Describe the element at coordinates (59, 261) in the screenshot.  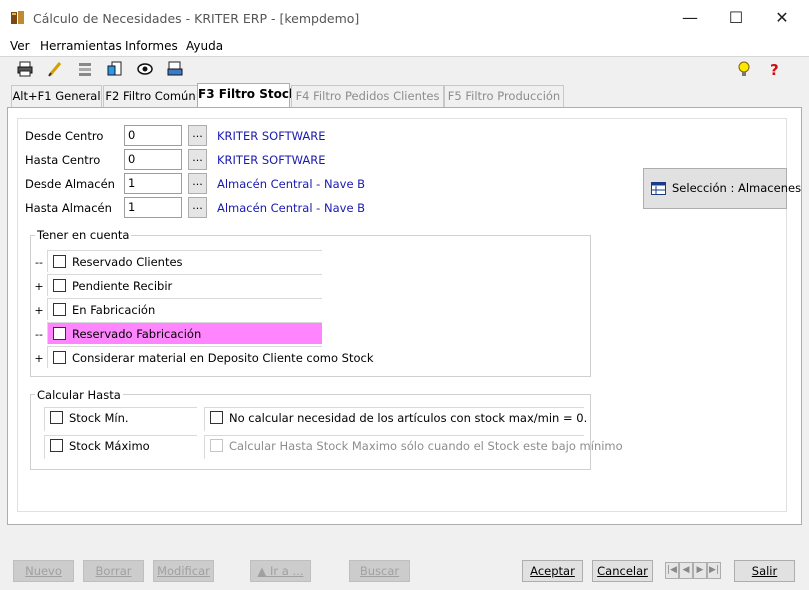
I see `reservado-clientes-checkbox` at that location.